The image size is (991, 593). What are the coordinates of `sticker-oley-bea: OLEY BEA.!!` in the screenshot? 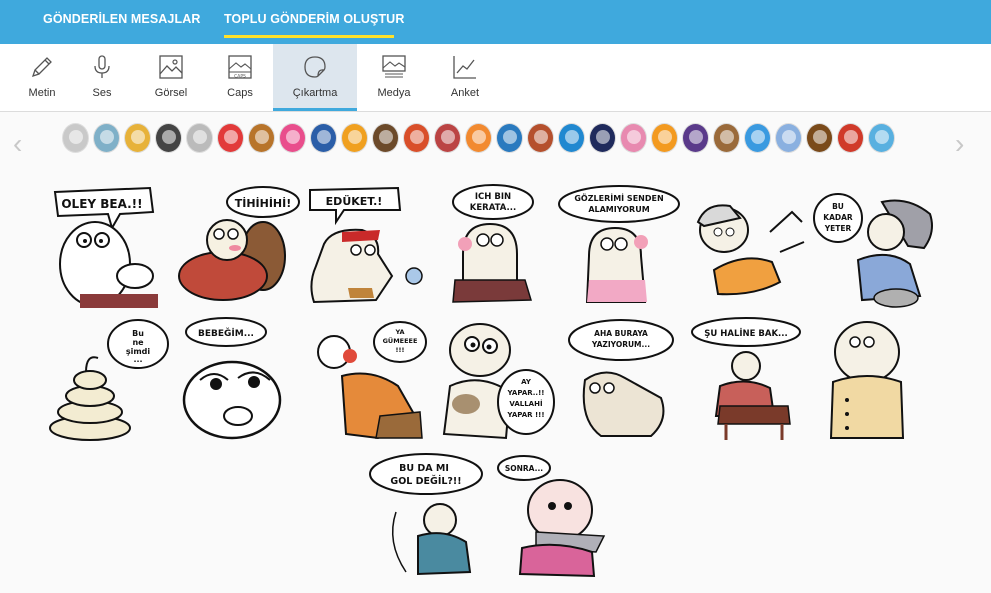 It's located at (106, 246).